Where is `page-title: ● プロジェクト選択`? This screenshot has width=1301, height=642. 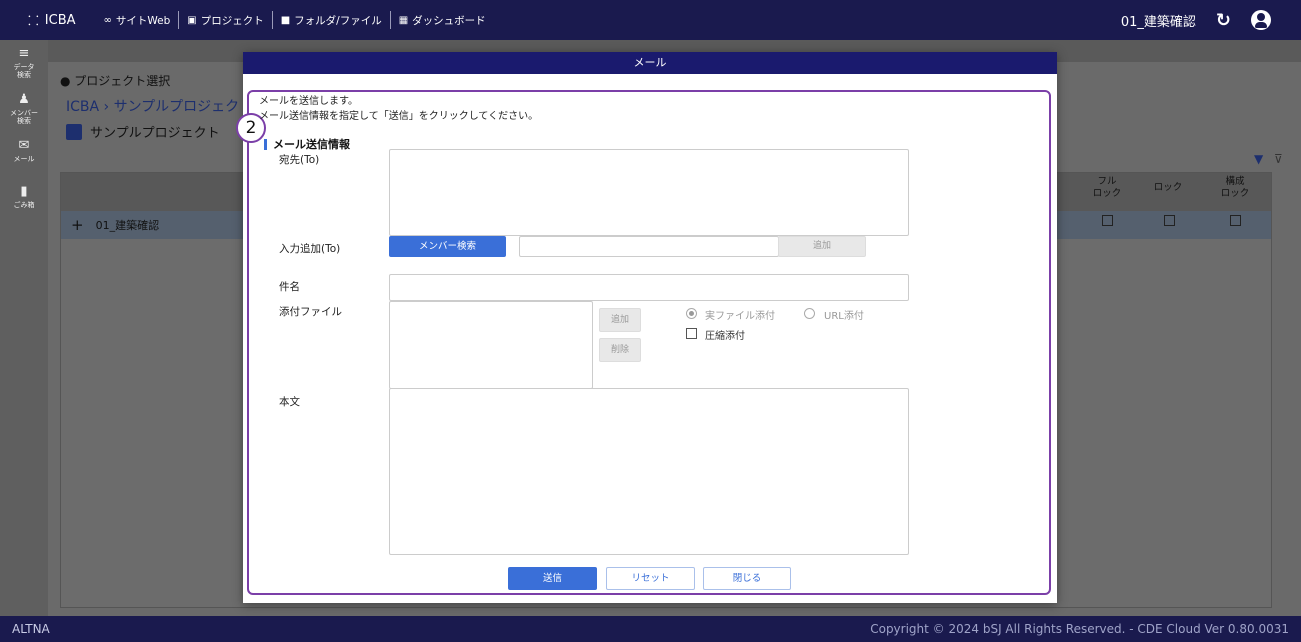 page-title: ● プロジェクト選択 is located at coordinates (115, 81).